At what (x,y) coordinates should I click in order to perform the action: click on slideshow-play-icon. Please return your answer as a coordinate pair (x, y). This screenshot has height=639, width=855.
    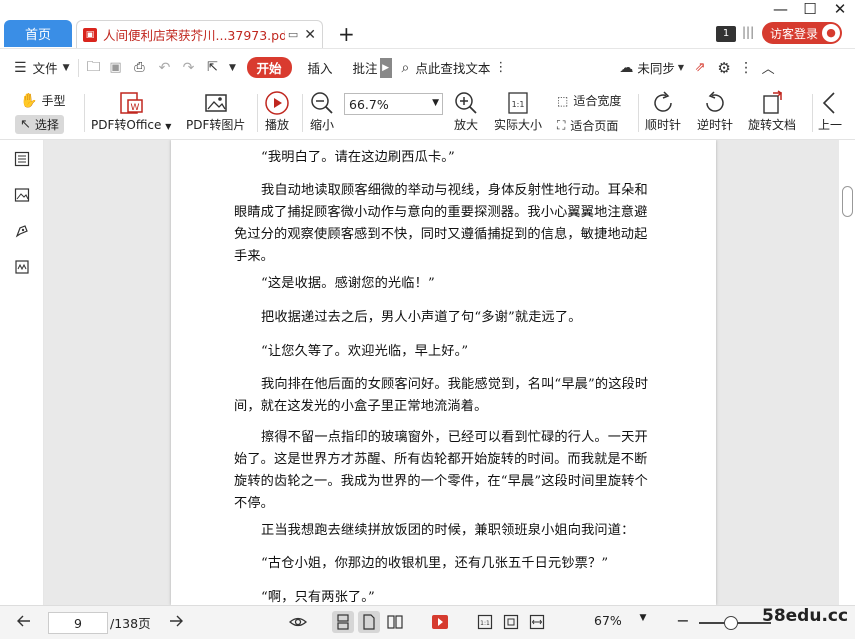
    Looking at the image, I should click on (440, 622).